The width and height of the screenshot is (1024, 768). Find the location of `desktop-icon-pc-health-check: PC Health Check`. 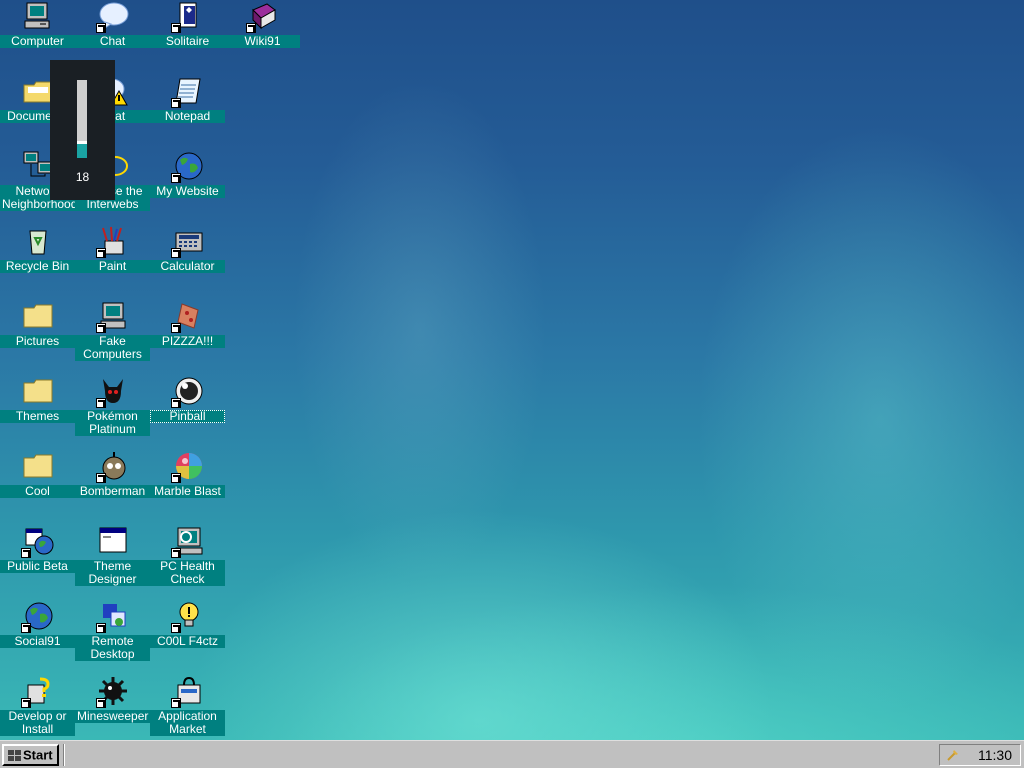

desktop-icon-pc-health-check: PC Health Check is located at coordinates (187, 556).